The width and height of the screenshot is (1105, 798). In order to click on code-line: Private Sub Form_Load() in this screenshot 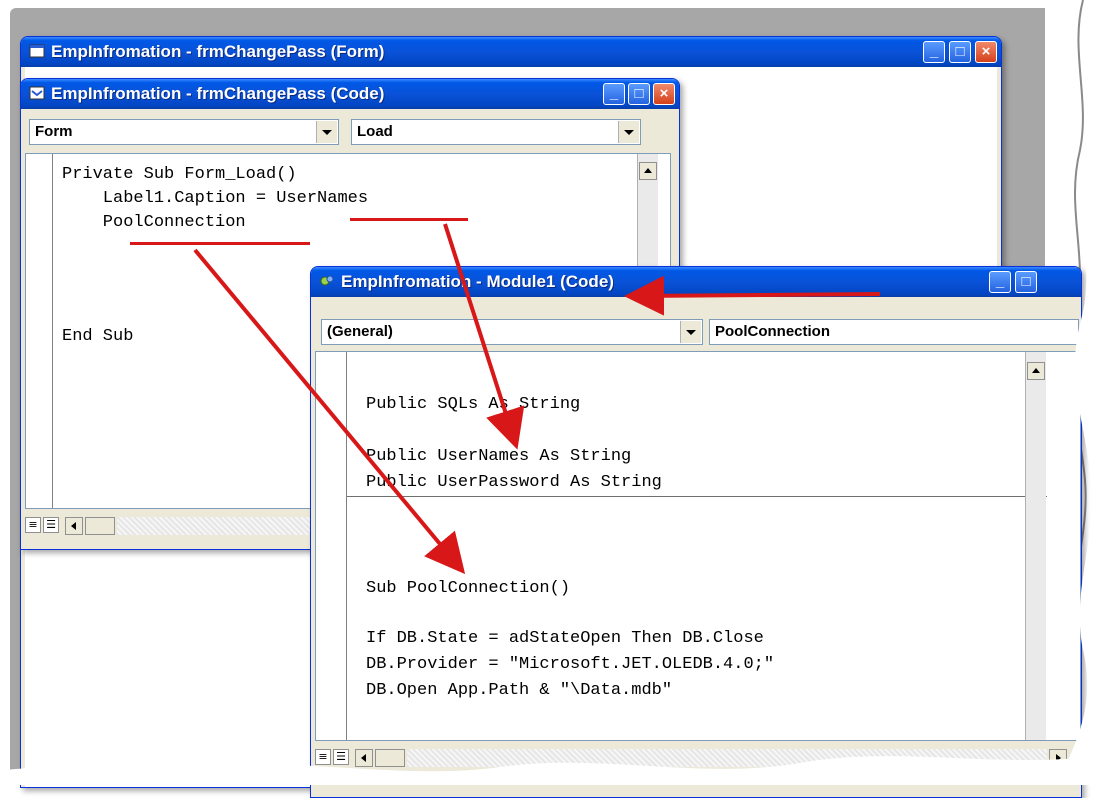, I will do `click(179, 174)`.